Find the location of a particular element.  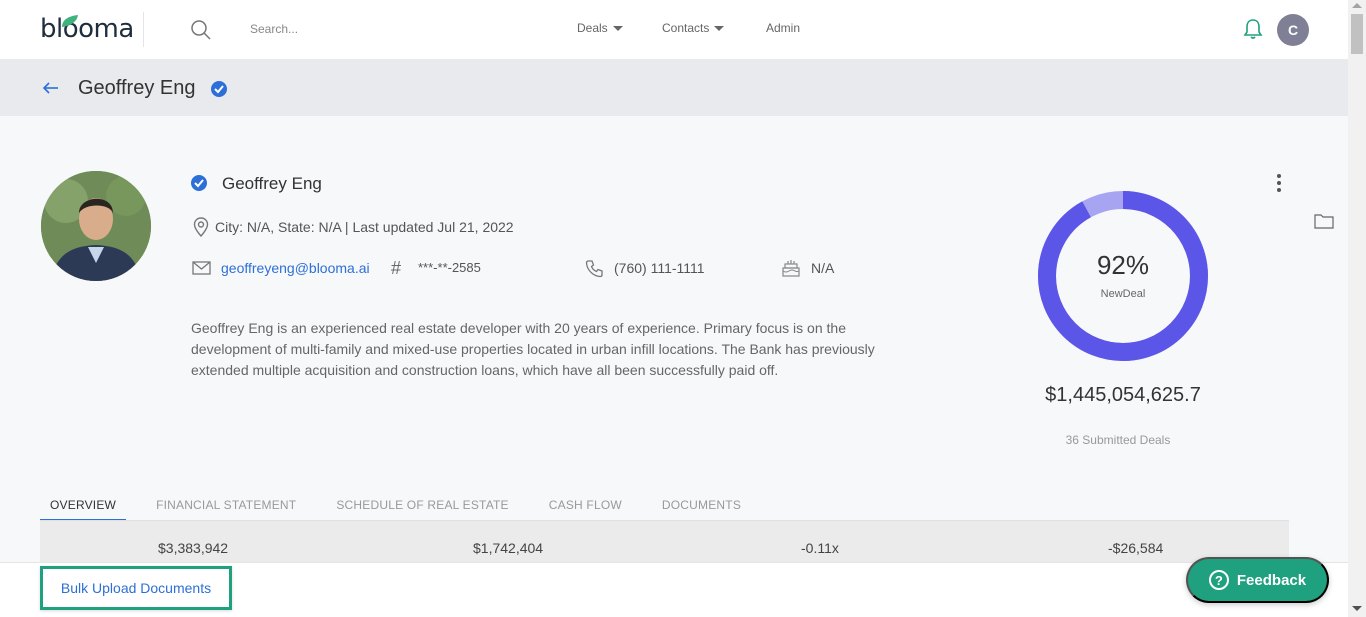

feedback-button: ? Feedback is located at coordinates (1257, 580).